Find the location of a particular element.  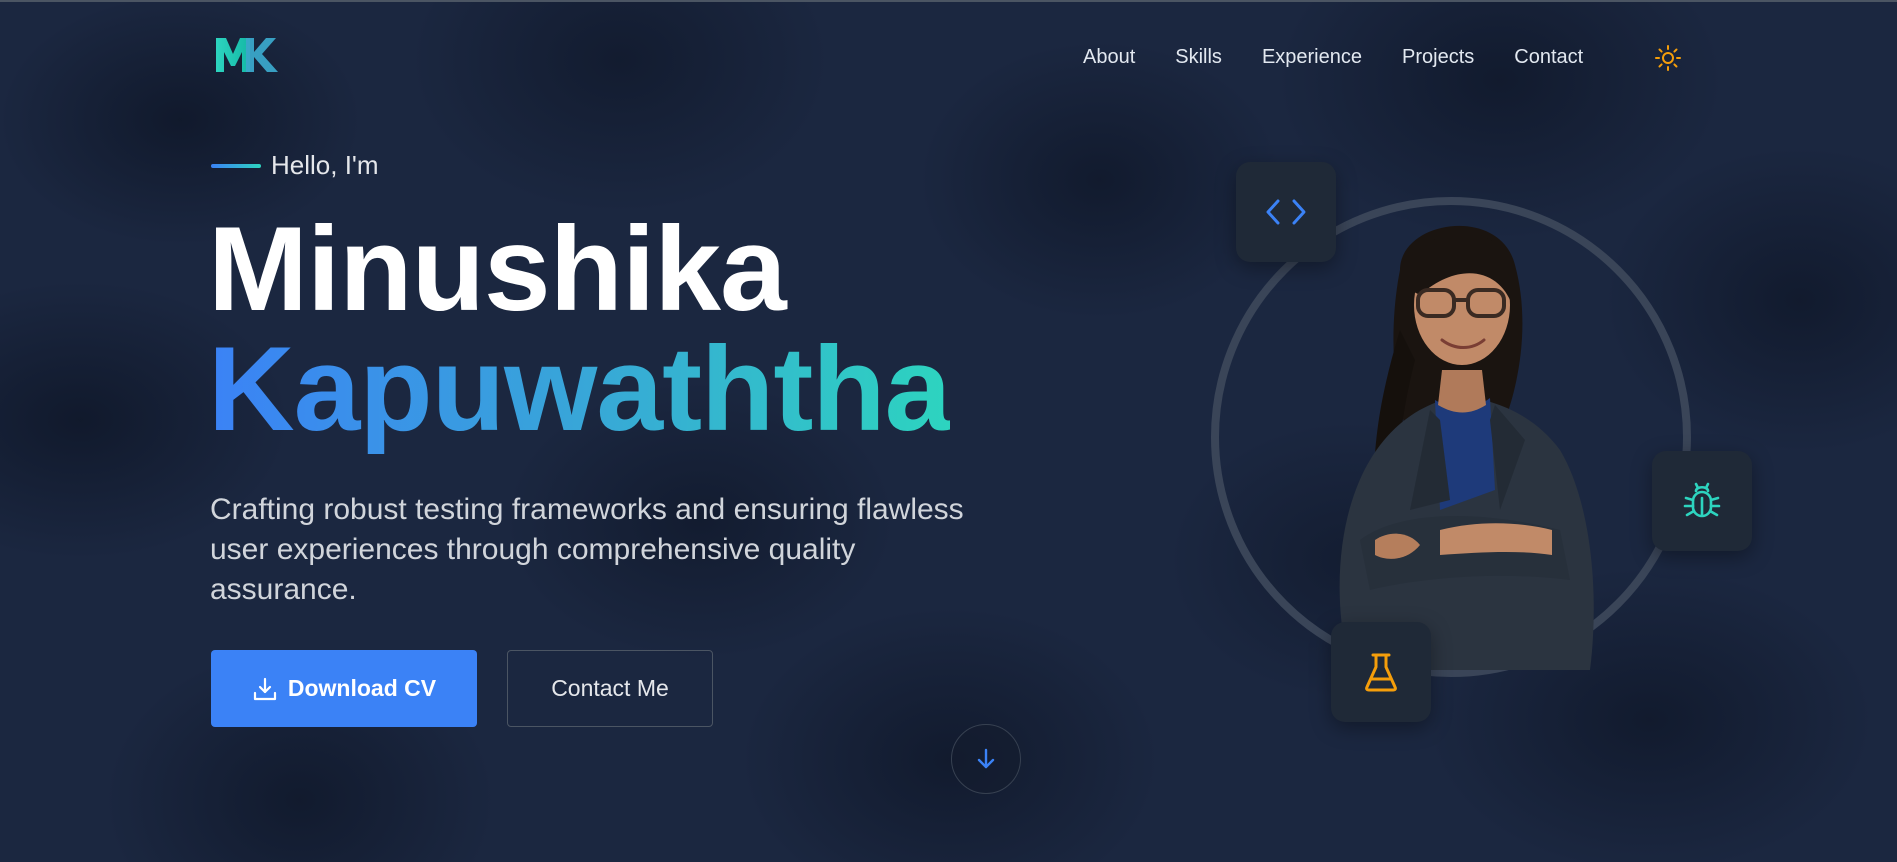

code-tile is located at coordinates (1286, 212).